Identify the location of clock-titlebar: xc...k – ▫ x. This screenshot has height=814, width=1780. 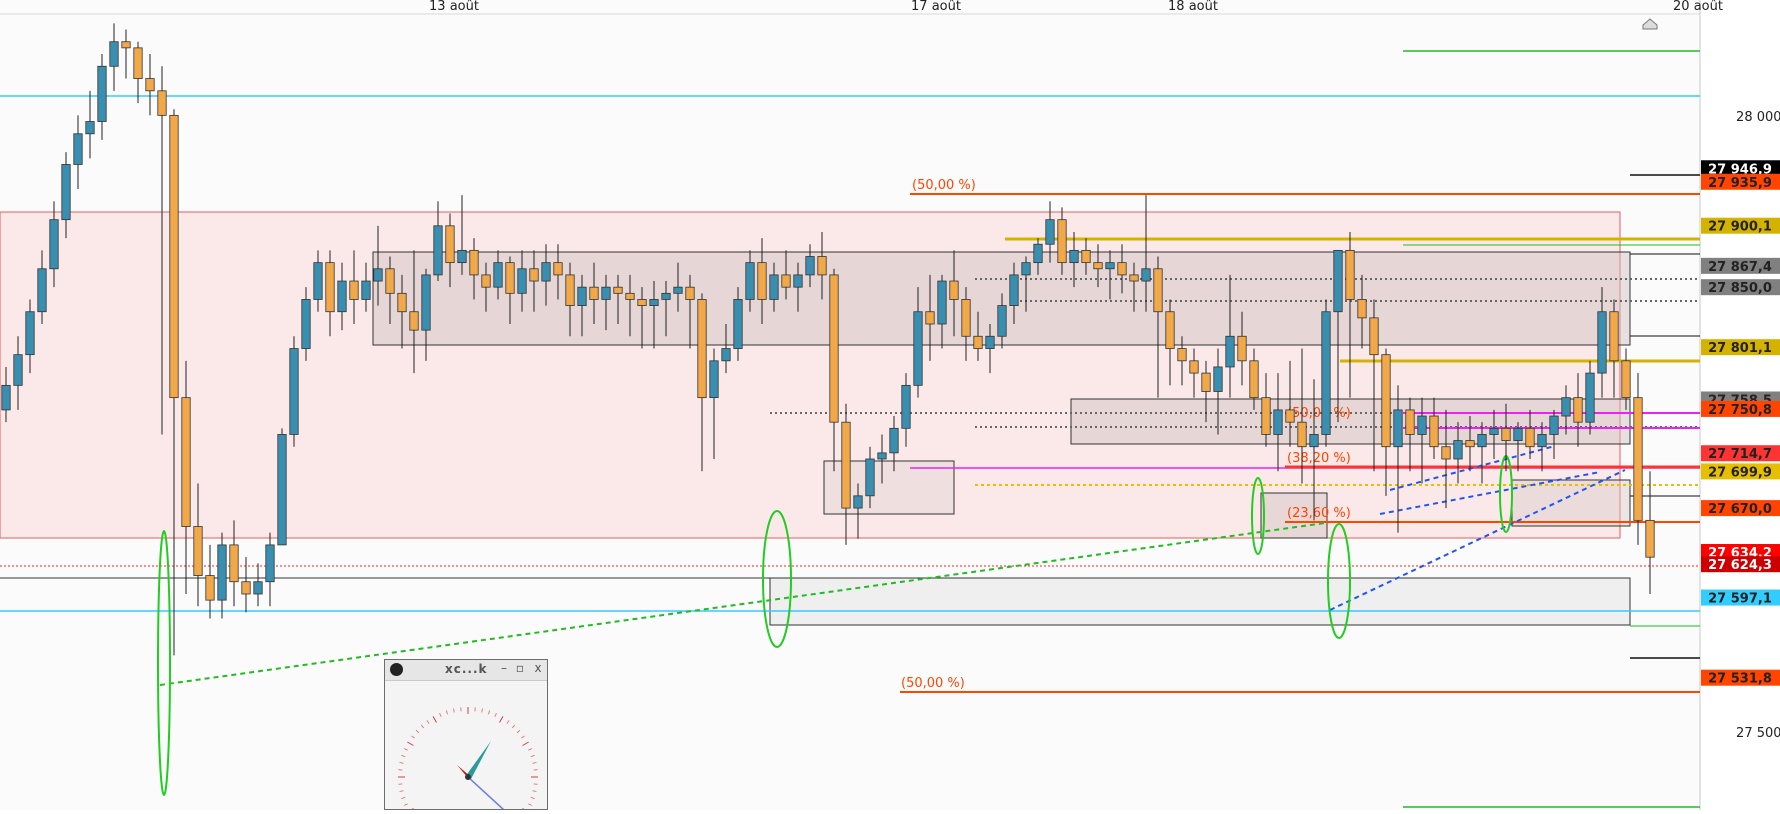
(466, 670).